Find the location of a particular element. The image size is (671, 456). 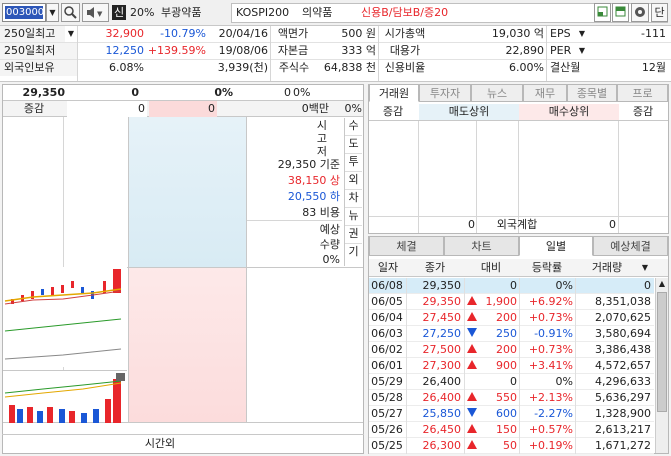

cell-close: 27,500 is located at coordinates (442, 349).